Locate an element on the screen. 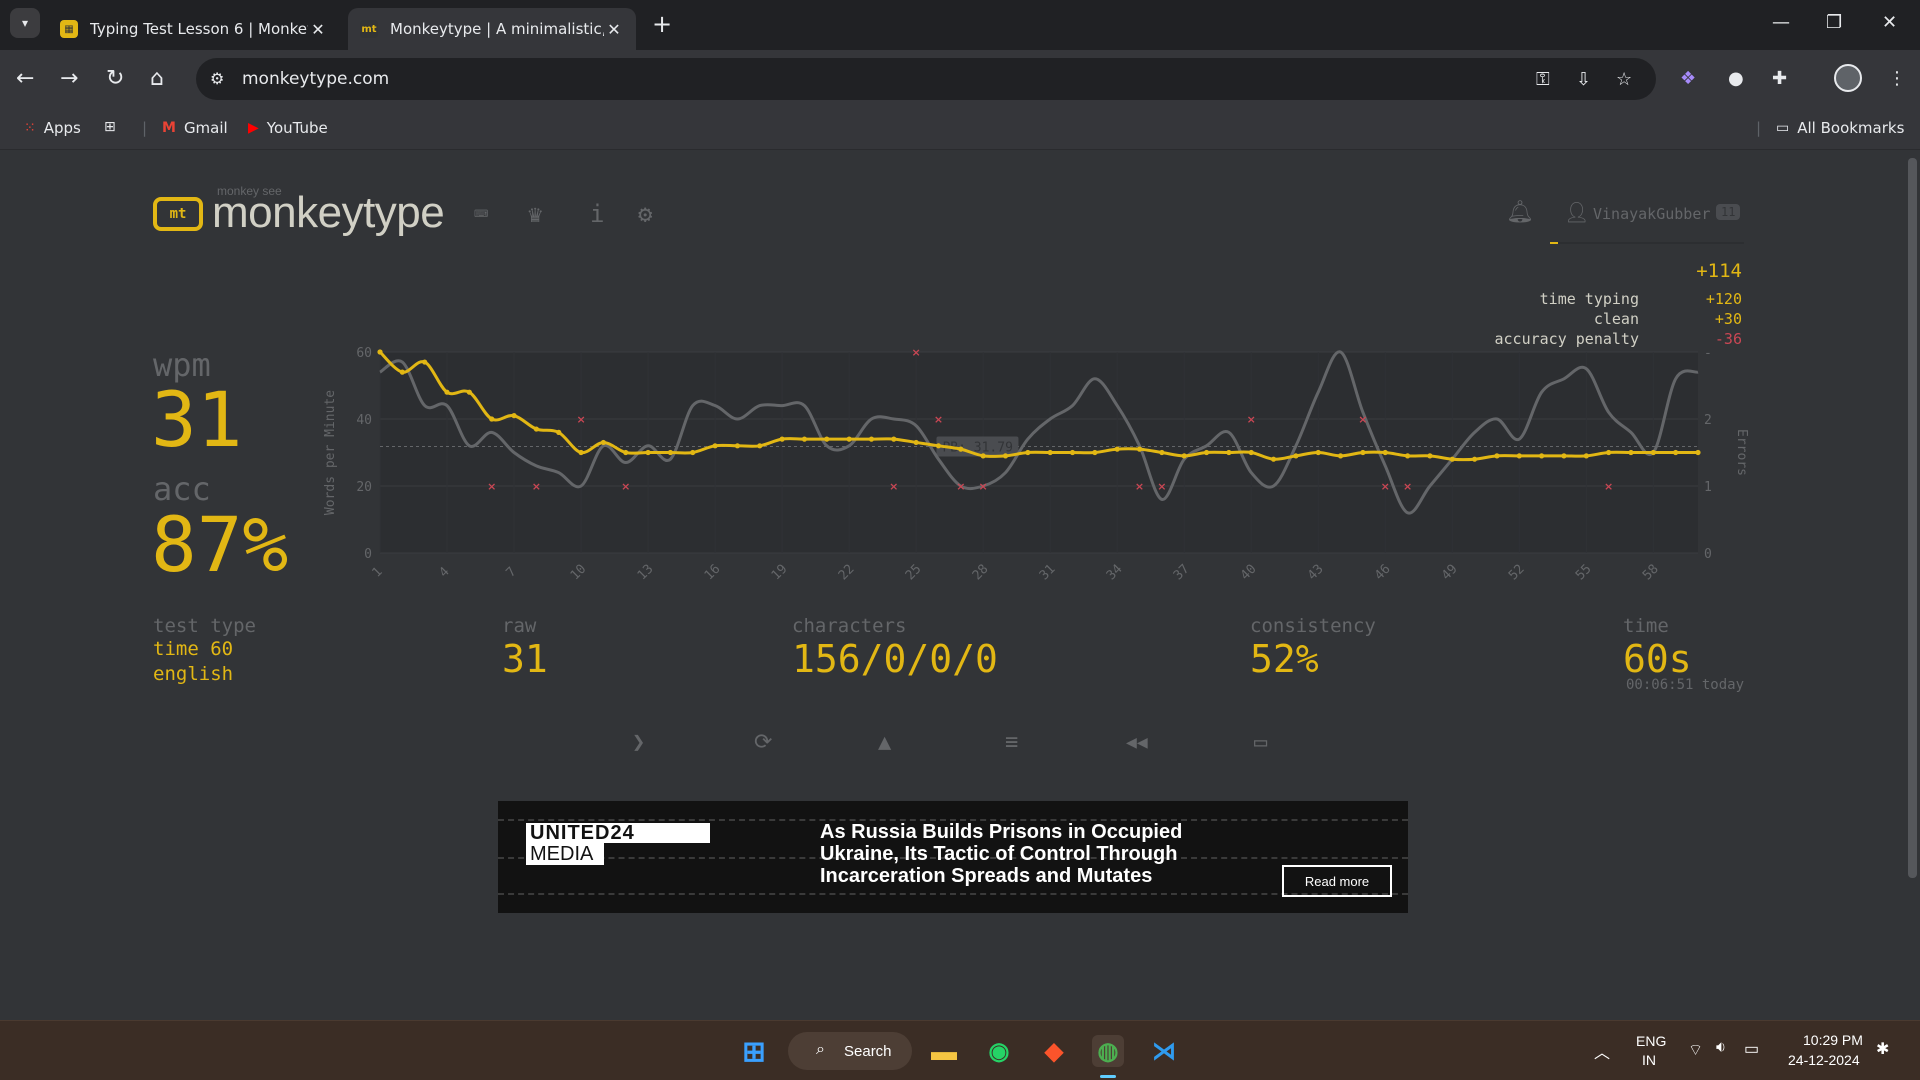  user-icon: 👤︎ is located at coordinates (1576, 212).